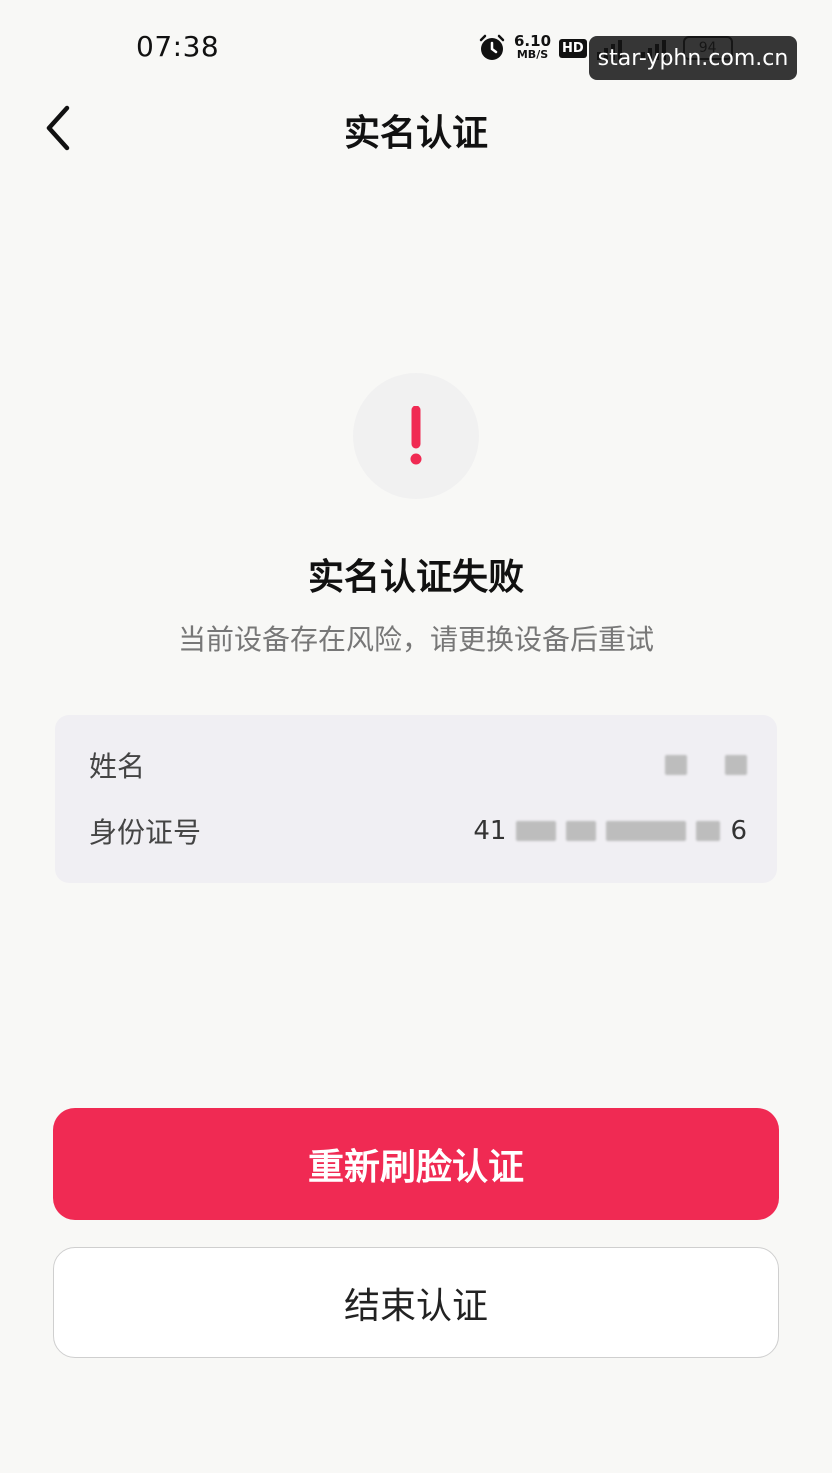 This screenshot has height=1473, width=832. I want to click on end-auth-button: 结束认证, so click(416, 1302).